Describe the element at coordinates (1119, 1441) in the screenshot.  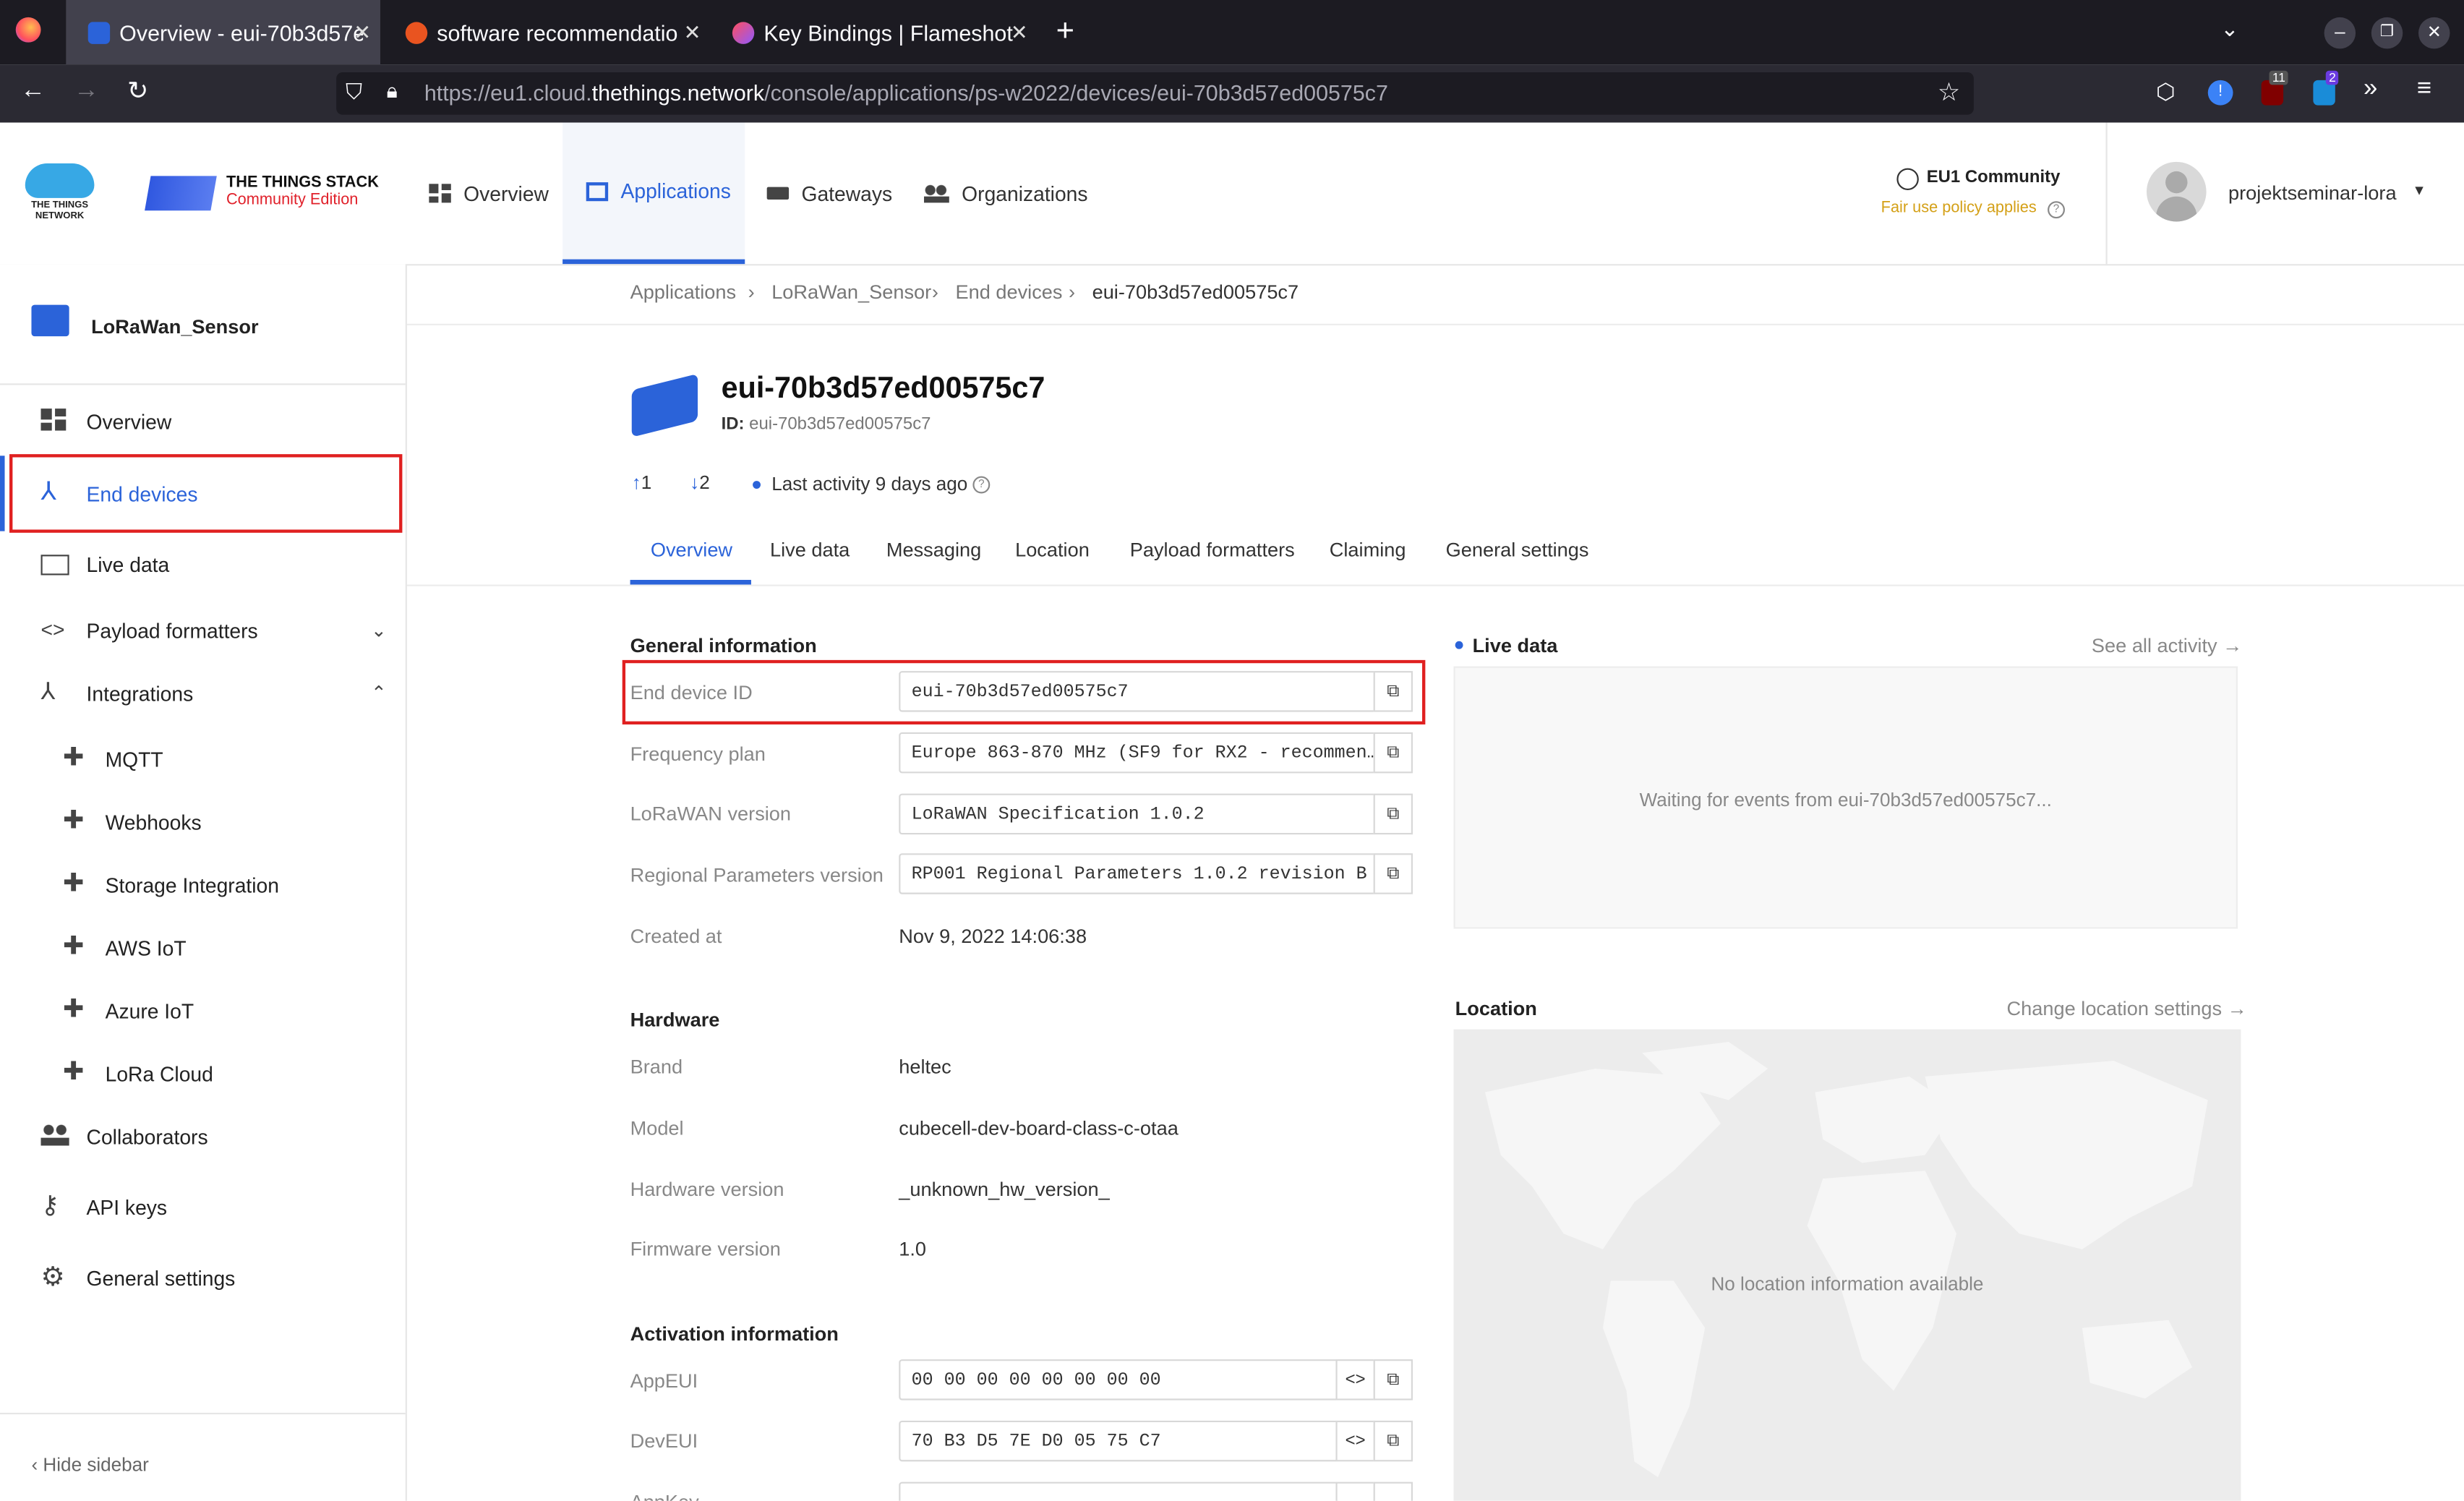
I see `deveui-field: 70 B3 D5 7E D0 05 75 C7` at that location.